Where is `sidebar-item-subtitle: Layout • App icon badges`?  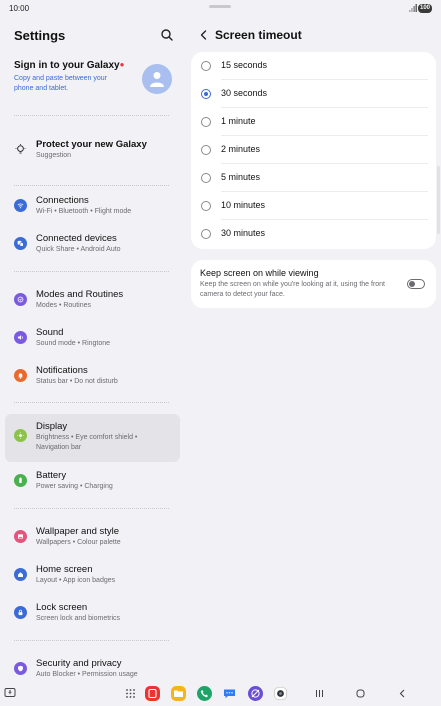 sidebar-item-subtitle: Layout • App icon badges is located at coordinates (76, 580).